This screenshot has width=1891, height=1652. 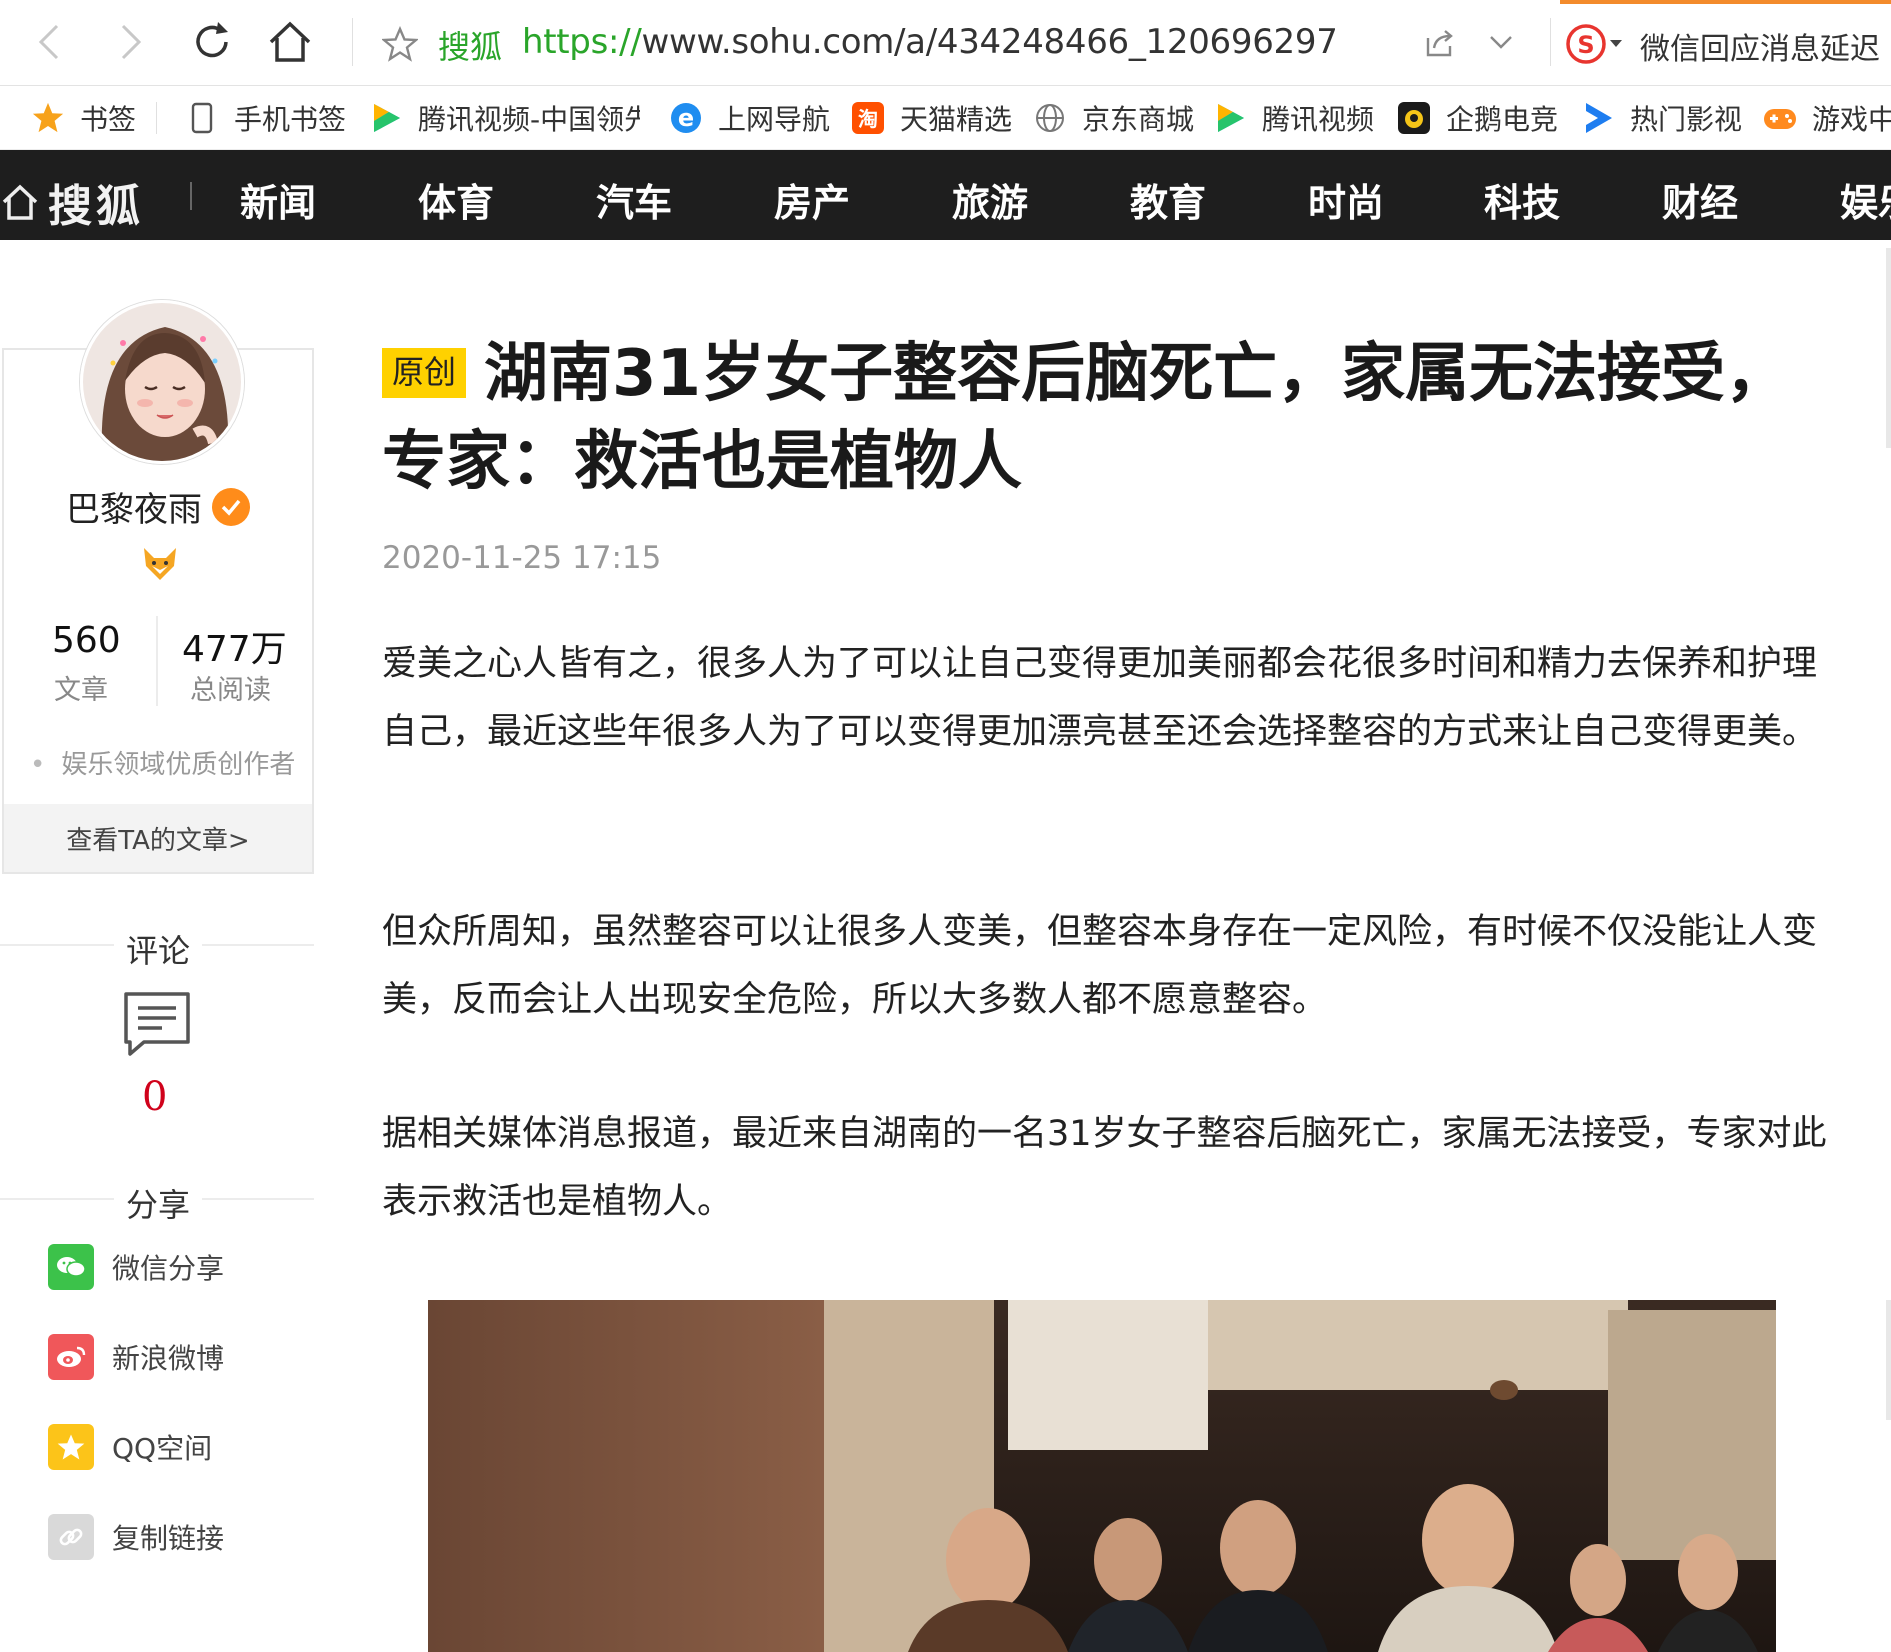 I want to click on weibo-icon, so click(x=71, y=1357).